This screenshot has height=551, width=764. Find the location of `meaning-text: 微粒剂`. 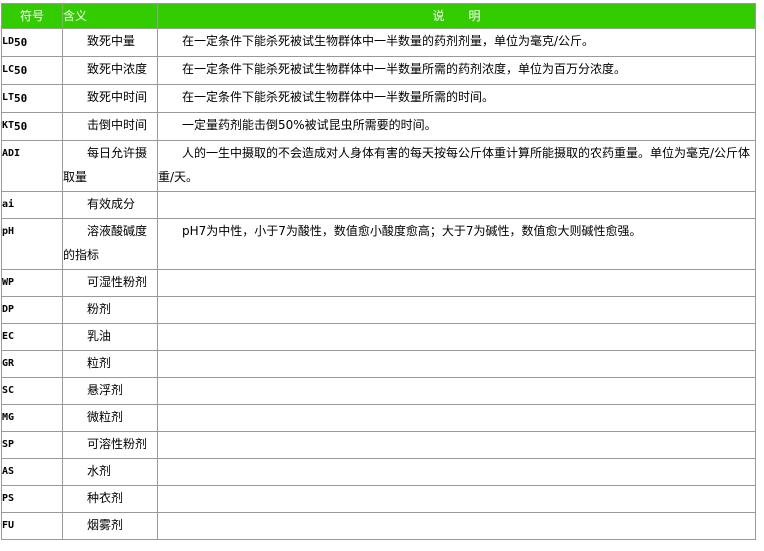

meaning-text: 微粒剂 is located at coordinates (105, 417).